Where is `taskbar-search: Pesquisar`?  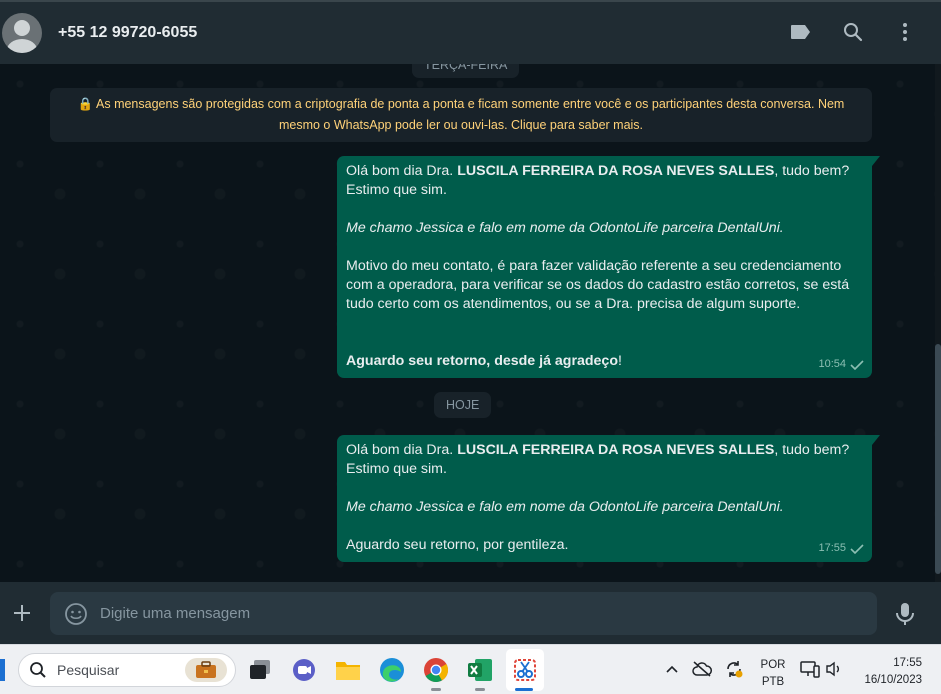 taskbar-search: Pesquisar is located at coordinates (127, 670).